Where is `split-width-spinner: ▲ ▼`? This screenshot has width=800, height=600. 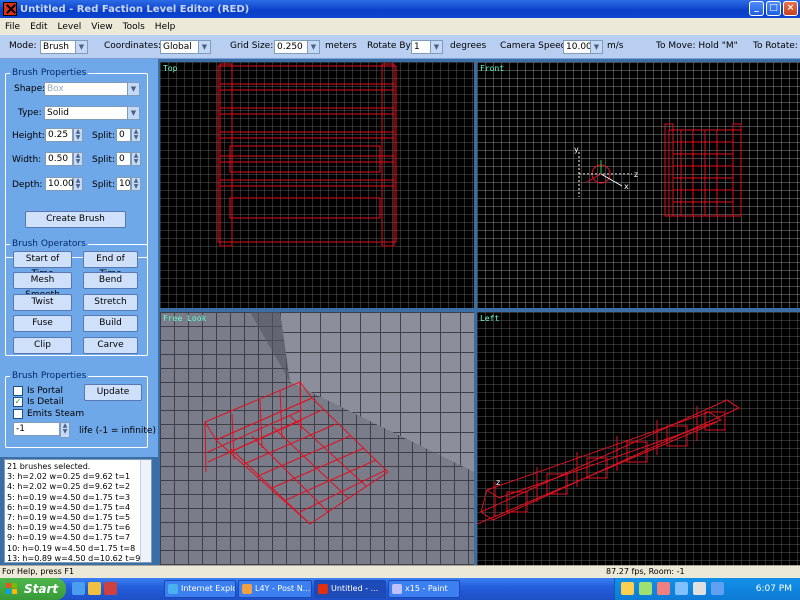 split-width-spinner: ▲ ▼ is located at coordinates (136, 159).